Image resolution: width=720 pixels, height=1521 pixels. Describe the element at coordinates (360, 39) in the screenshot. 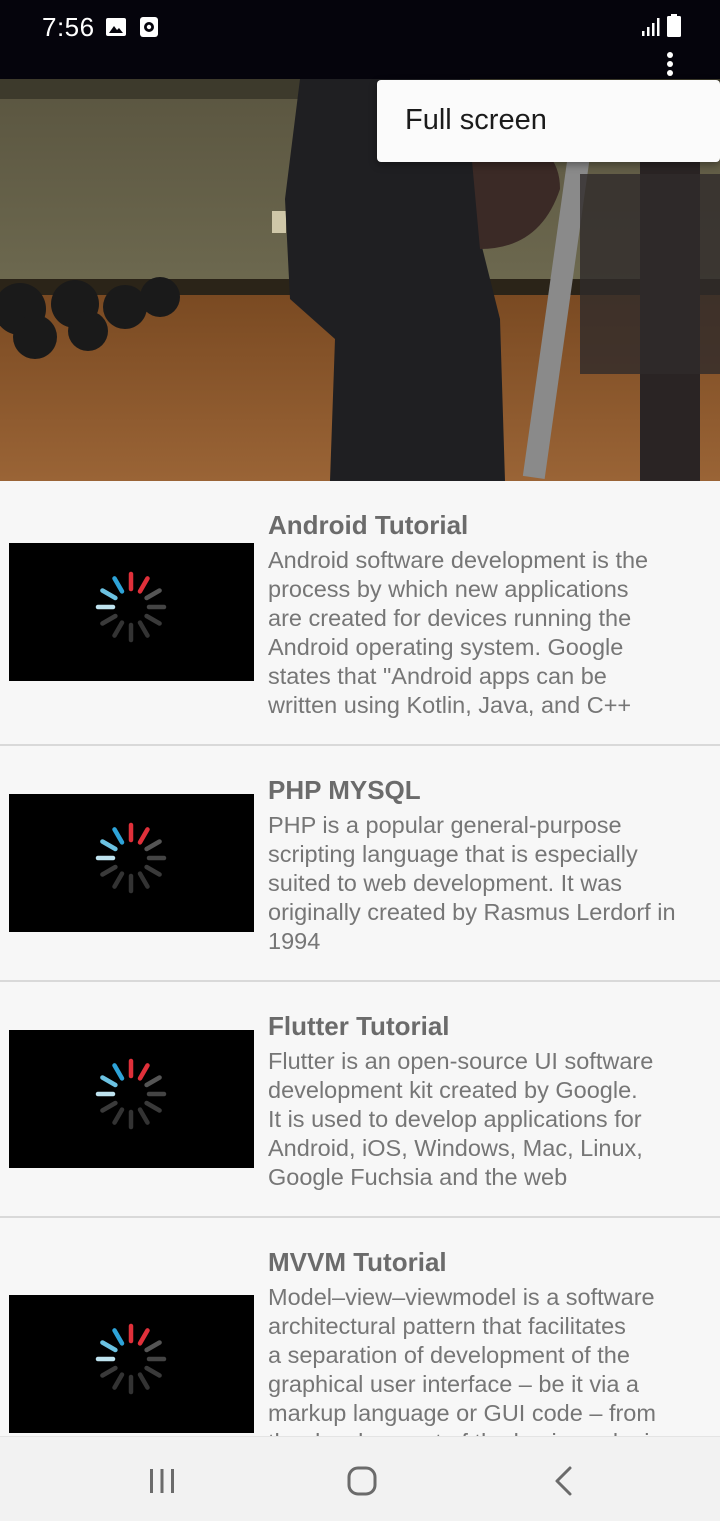

I see `status-bar: 7:56` at that location.